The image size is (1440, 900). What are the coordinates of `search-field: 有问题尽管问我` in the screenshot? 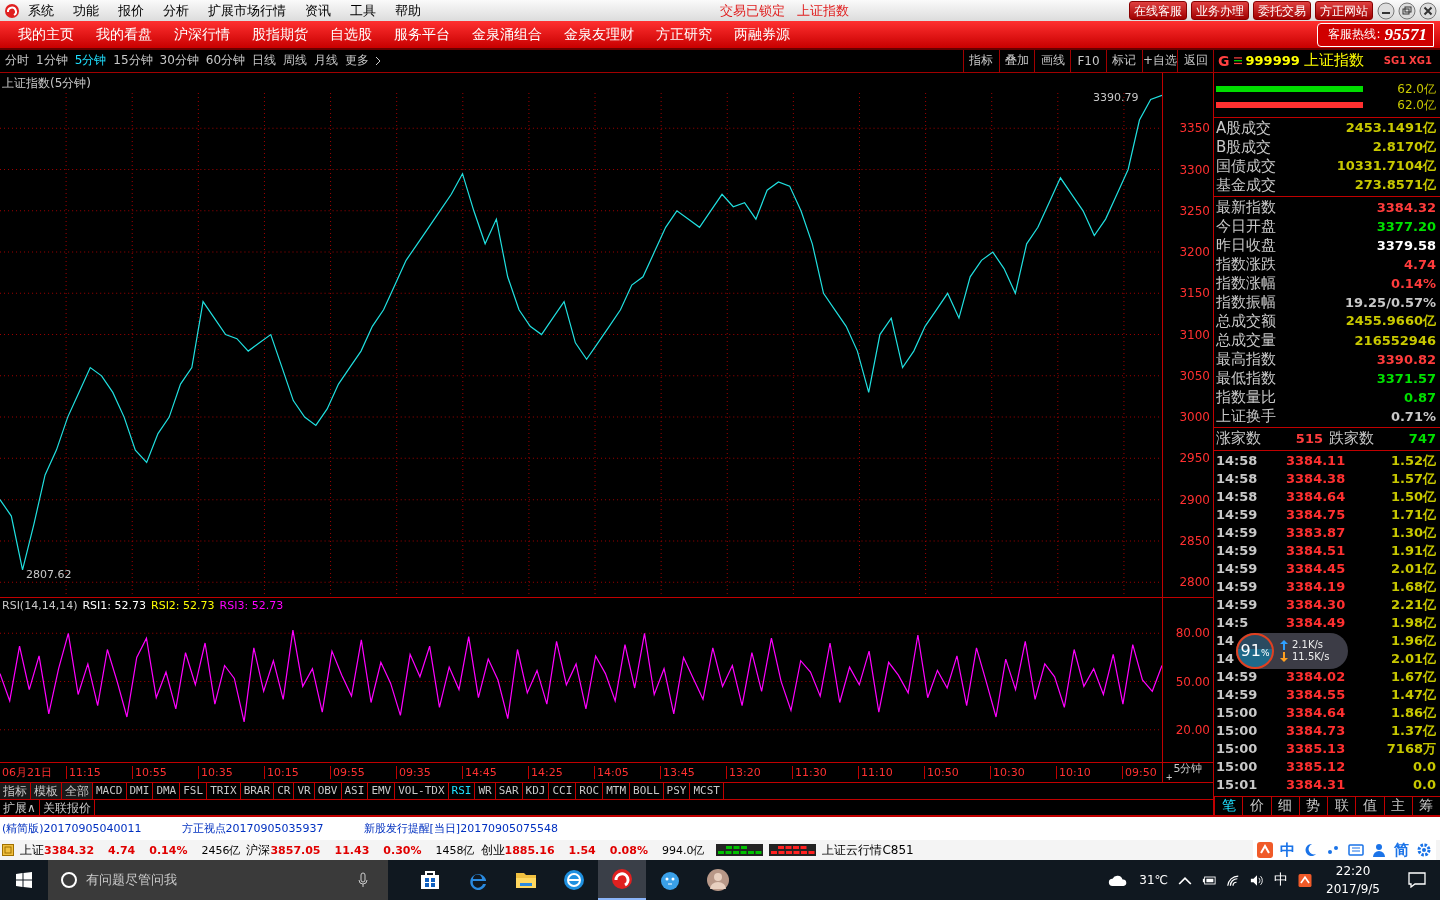 It's located at (218, 880).